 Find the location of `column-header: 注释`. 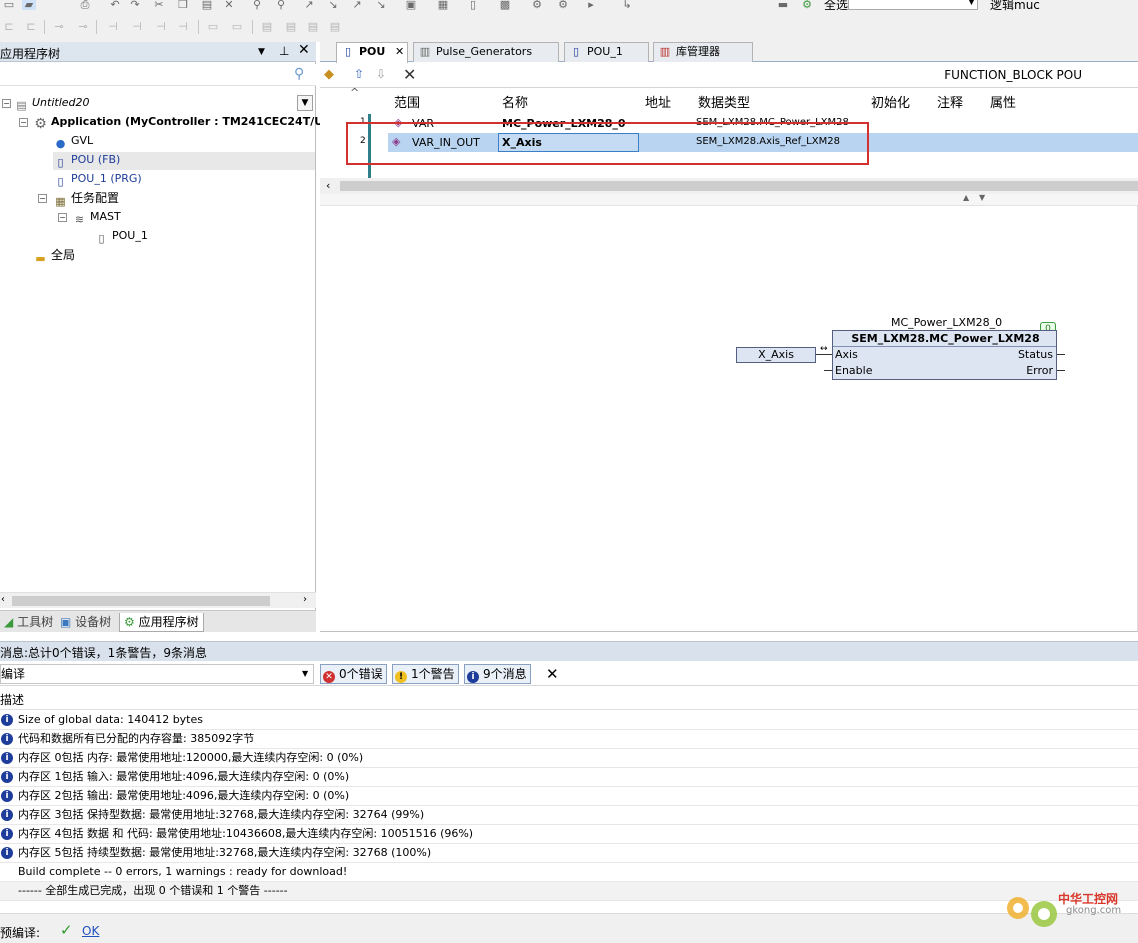

column-header: 注释 is located at coordinates (950, 101).